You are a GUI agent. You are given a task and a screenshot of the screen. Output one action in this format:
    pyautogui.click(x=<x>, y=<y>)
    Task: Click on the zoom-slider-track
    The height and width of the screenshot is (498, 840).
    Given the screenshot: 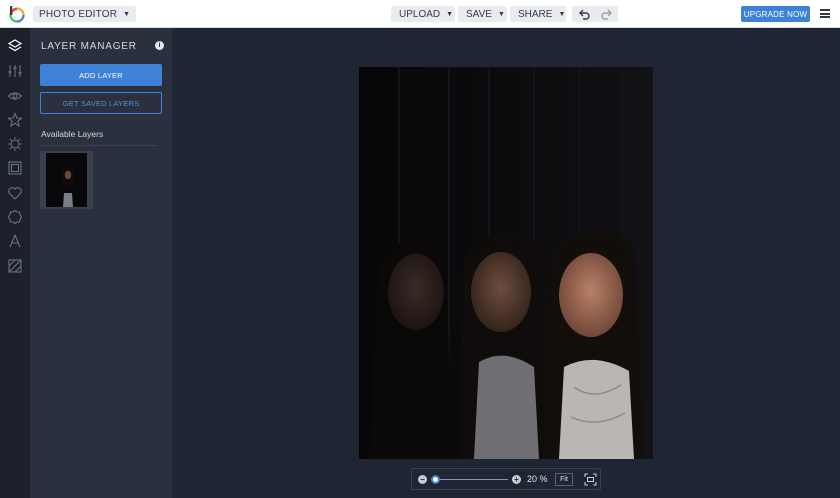 What is the action you would take?
    pyautogui.click(x=471, y=479)
    